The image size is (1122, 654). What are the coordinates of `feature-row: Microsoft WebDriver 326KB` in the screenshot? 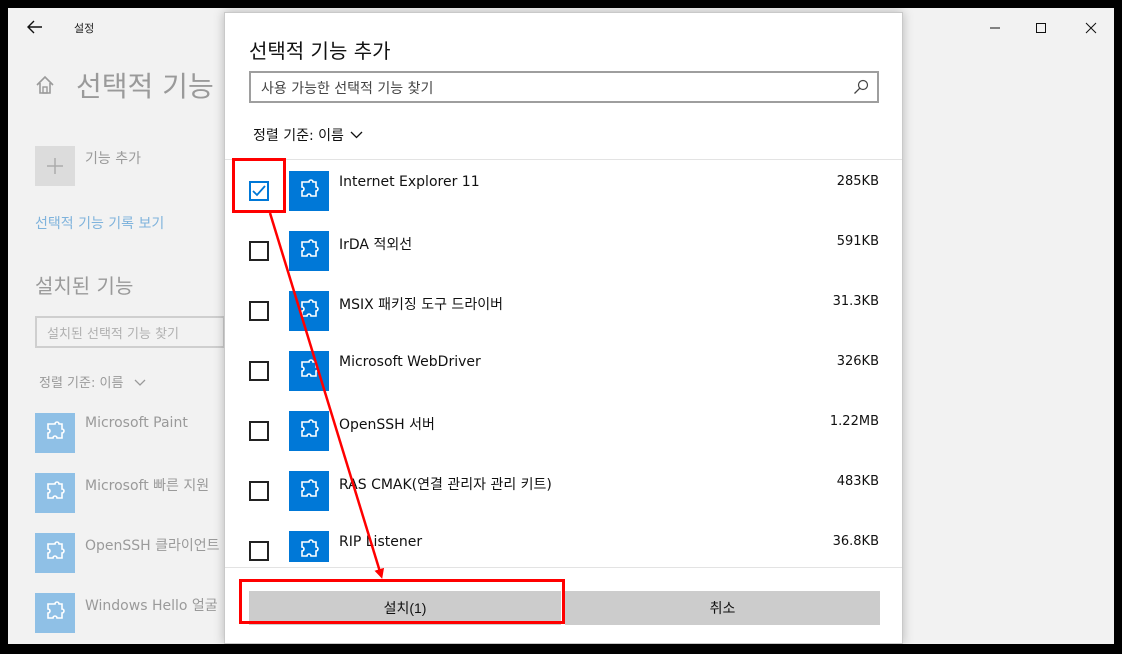 It's located at (563, 370).